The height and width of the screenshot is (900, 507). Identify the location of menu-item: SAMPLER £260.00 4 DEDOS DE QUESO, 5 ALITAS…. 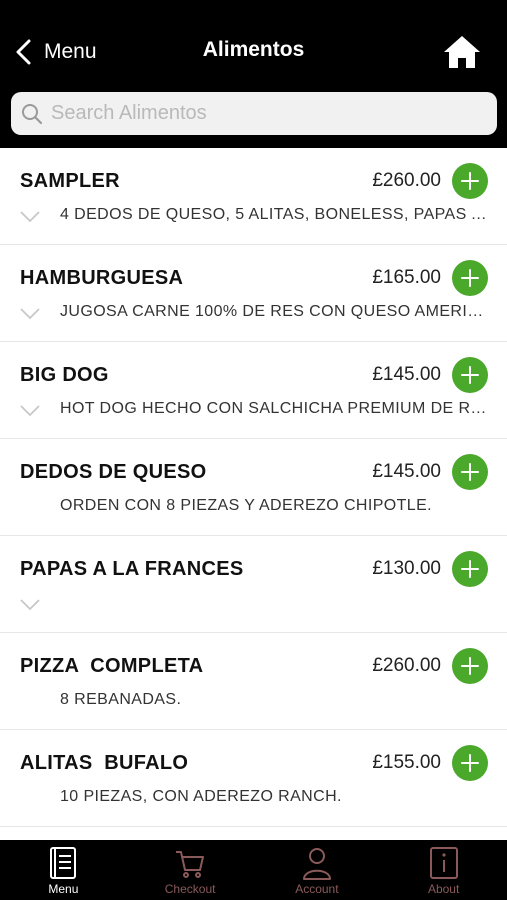
(253, 196).